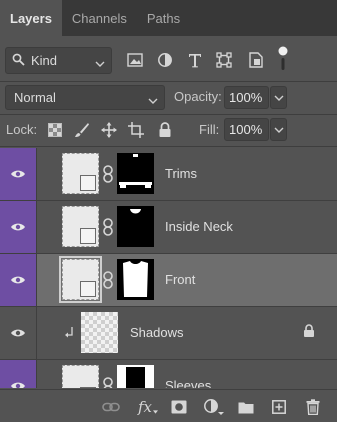 This screenshot has width=337, height=422. I want to click on add-mask-icon, so click(179, 407).